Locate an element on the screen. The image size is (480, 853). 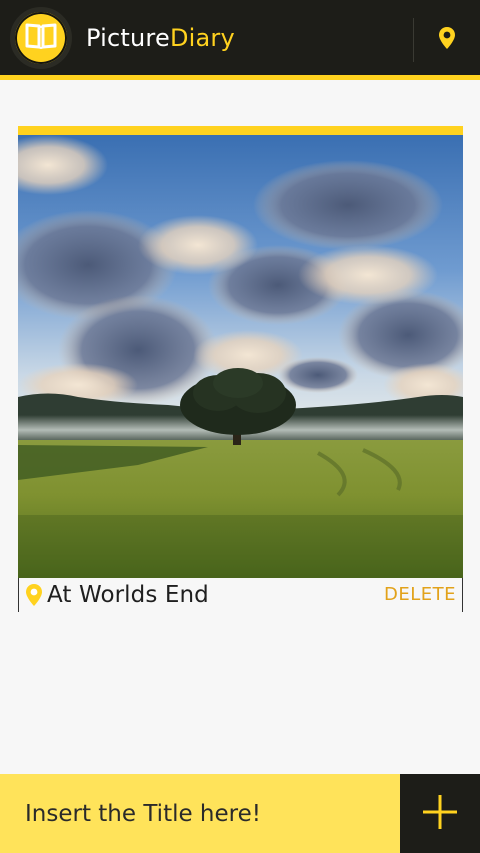
app-header: PictureDiary is located at coordinates (240, 40).